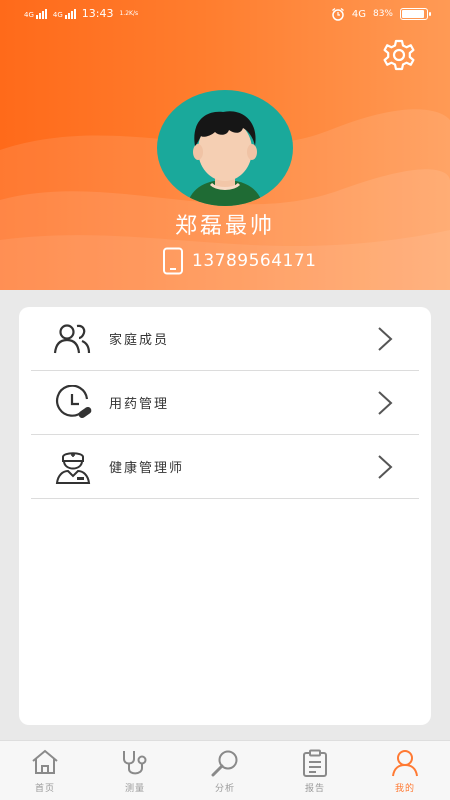 This screenshot has width=450, height=800. What do you see at coordinates (225, 339) in the screenshot?
I see `menu-item-family-members: 家庭成员` at bounding box center [225, 339].